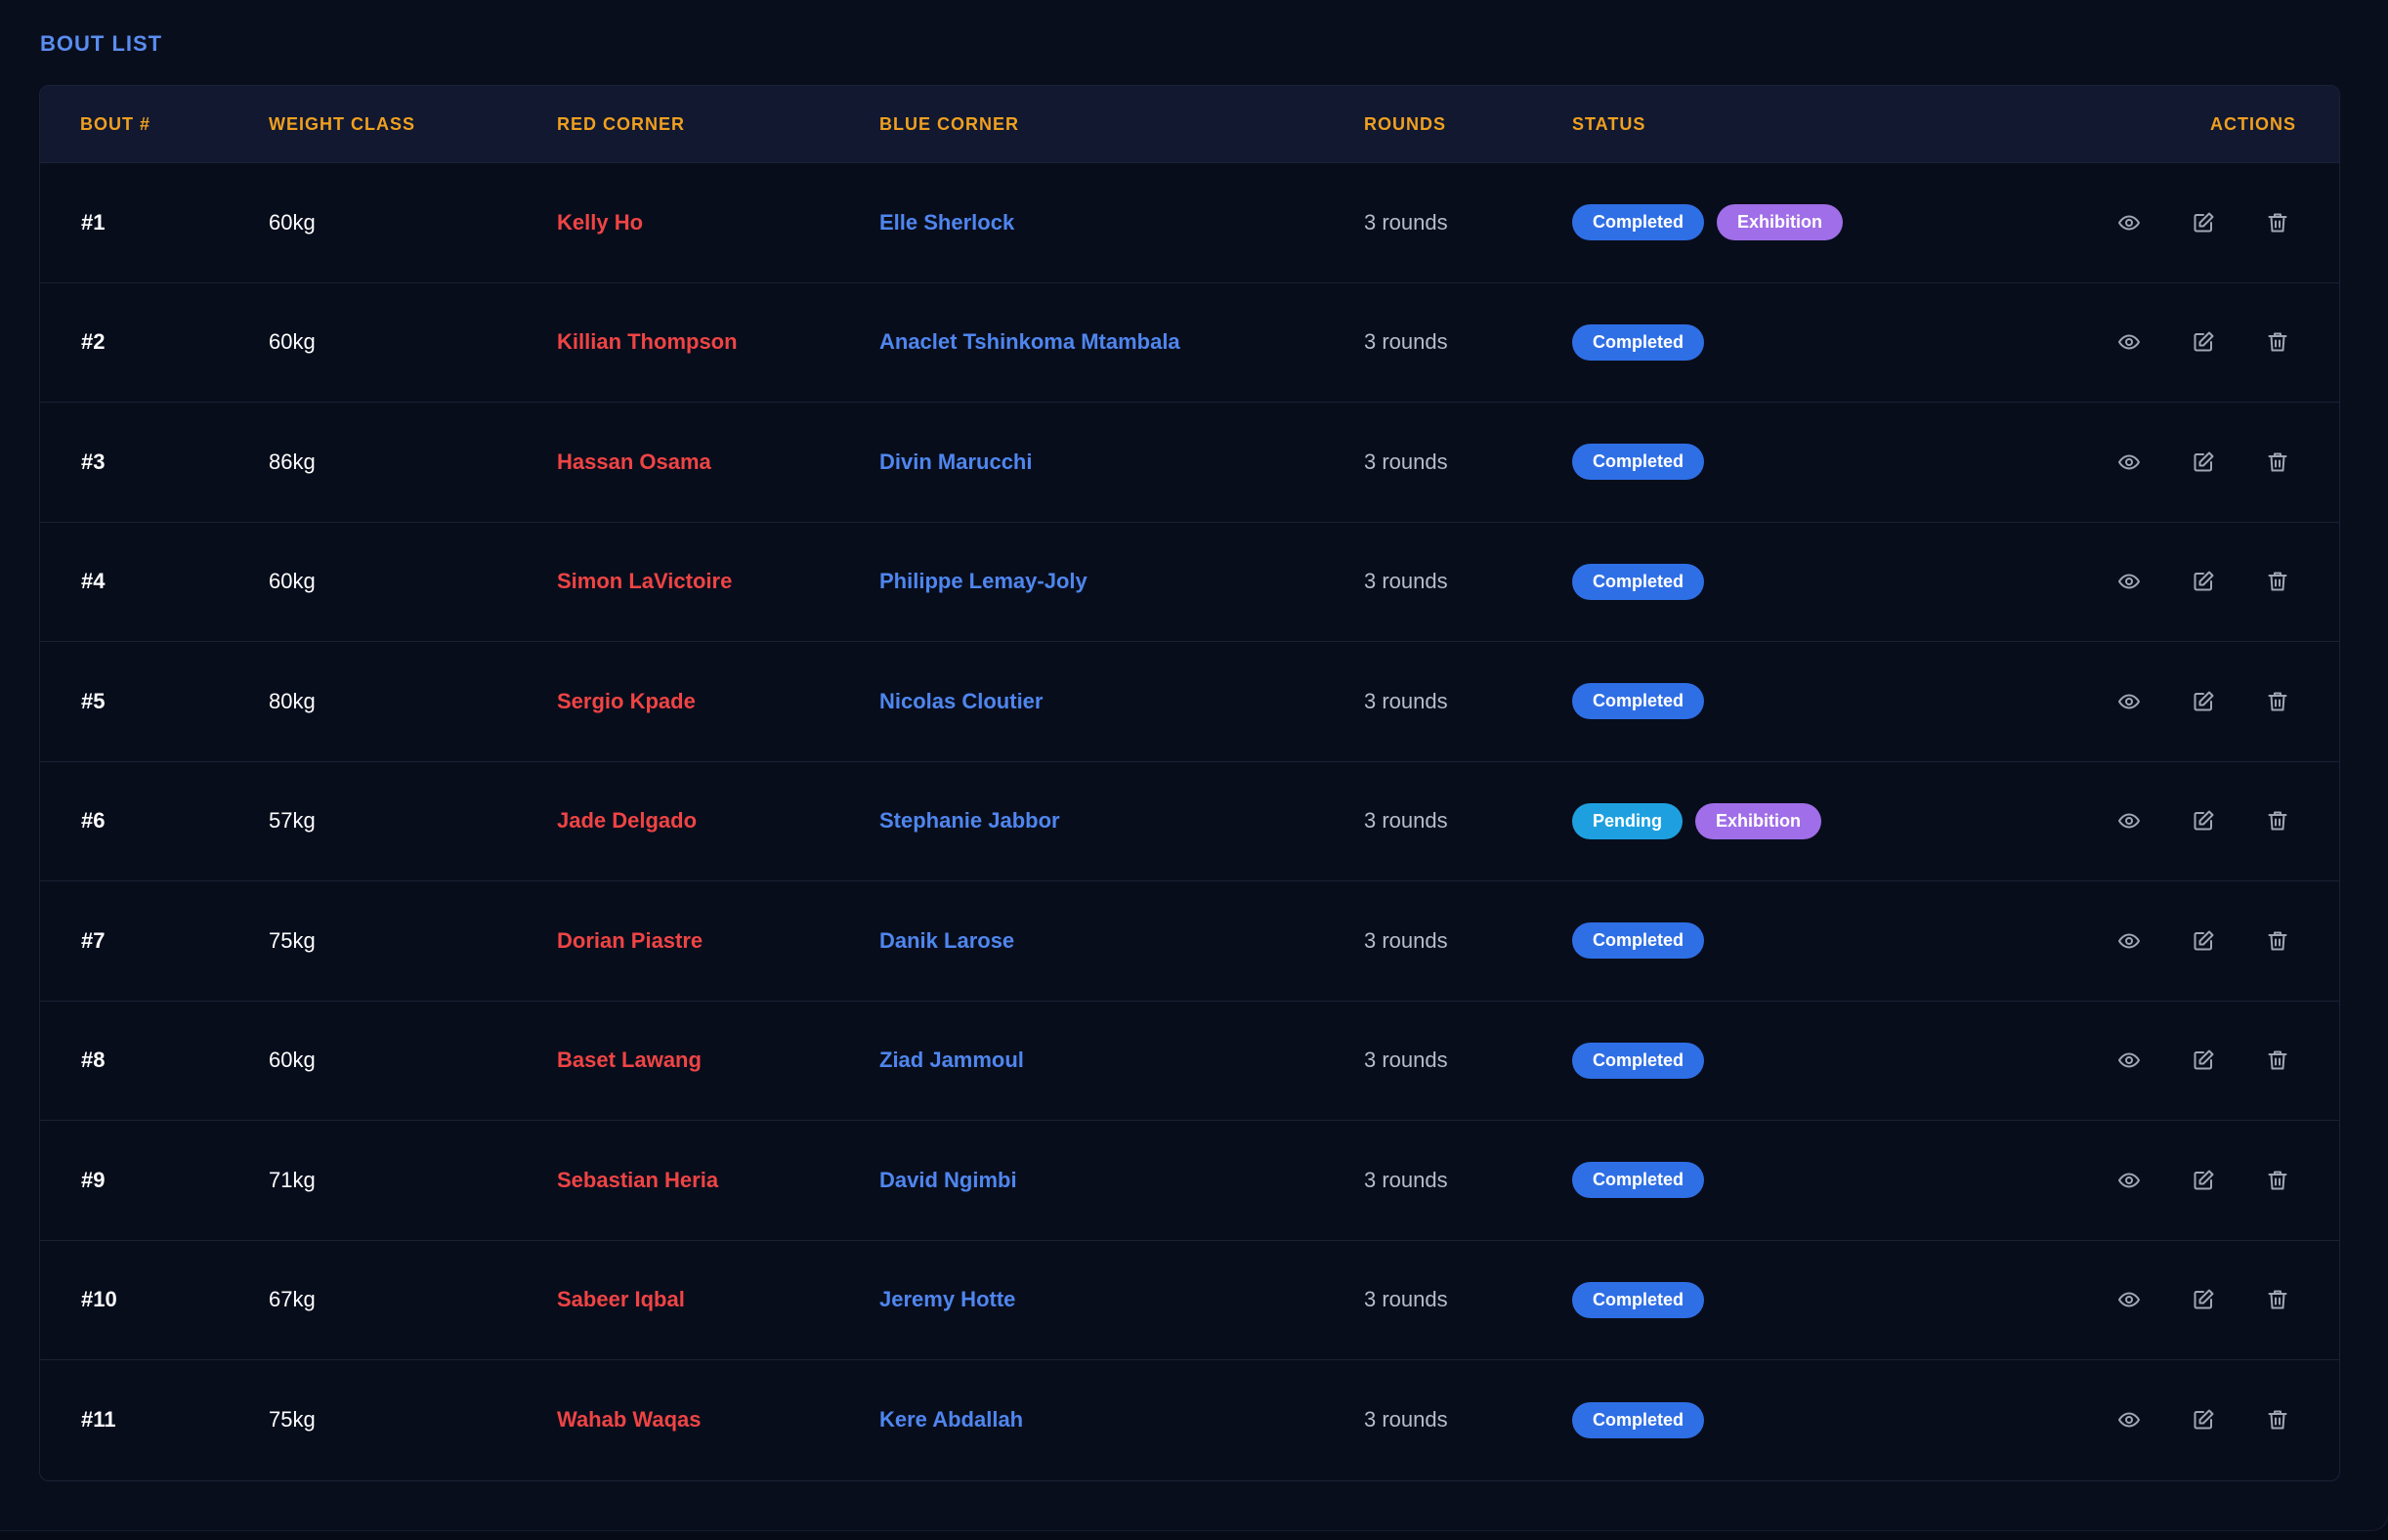 This screenshot has height=1540, width=2388. What do you see at coordinates (629, 1420) in the screenshot?
I see `red-corner-fighter: Wahab Waqas` at bounding box center [629, 1420].